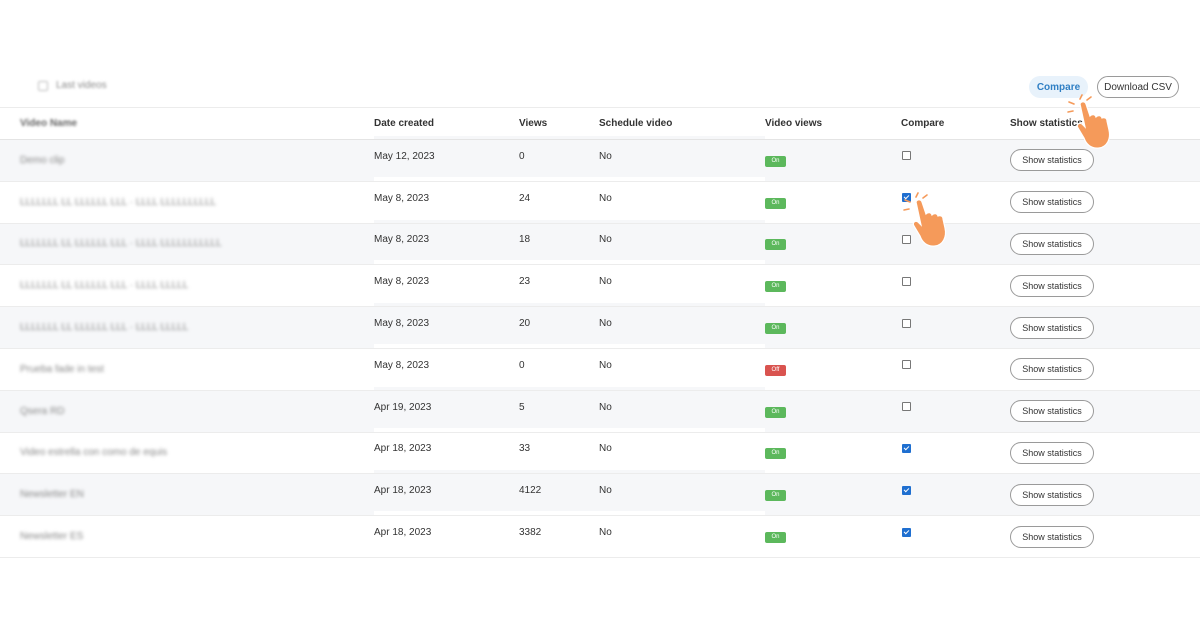 This screenshot has width=1200, height=627. What do you see at coordinates (530, 491) in the screenshot?
I see `views-cell: 4122` at bounding box center [530, 491].